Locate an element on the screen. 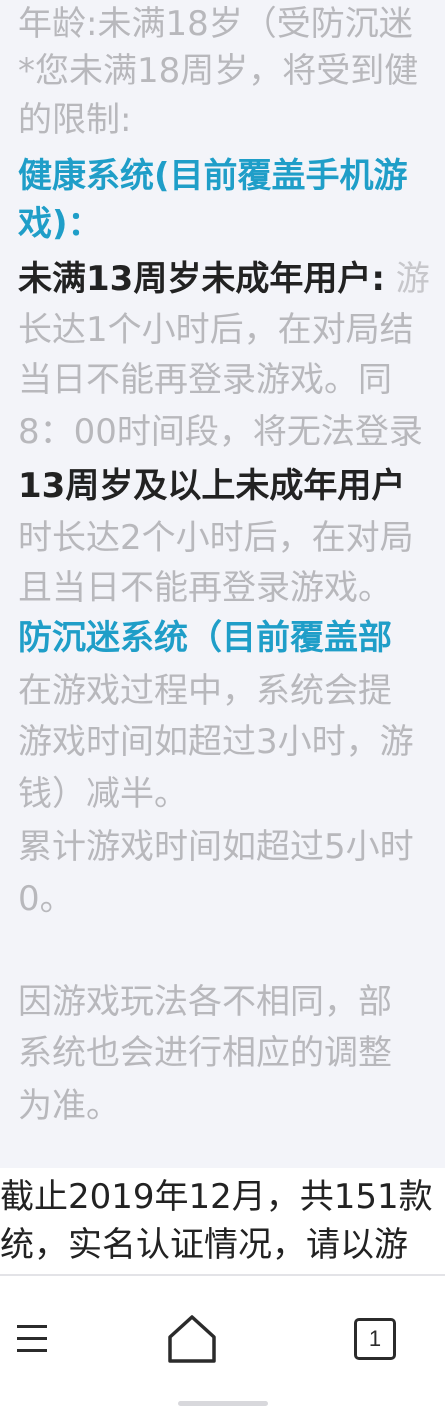  tabs-button: 1 is located at coordinates (375, 1339).